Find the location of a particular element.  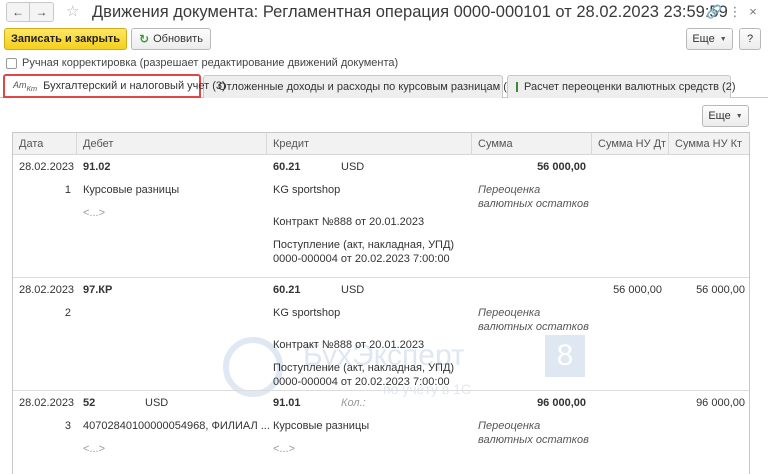

row-amount: 96 000,00 is located at coordinates (561, 403).